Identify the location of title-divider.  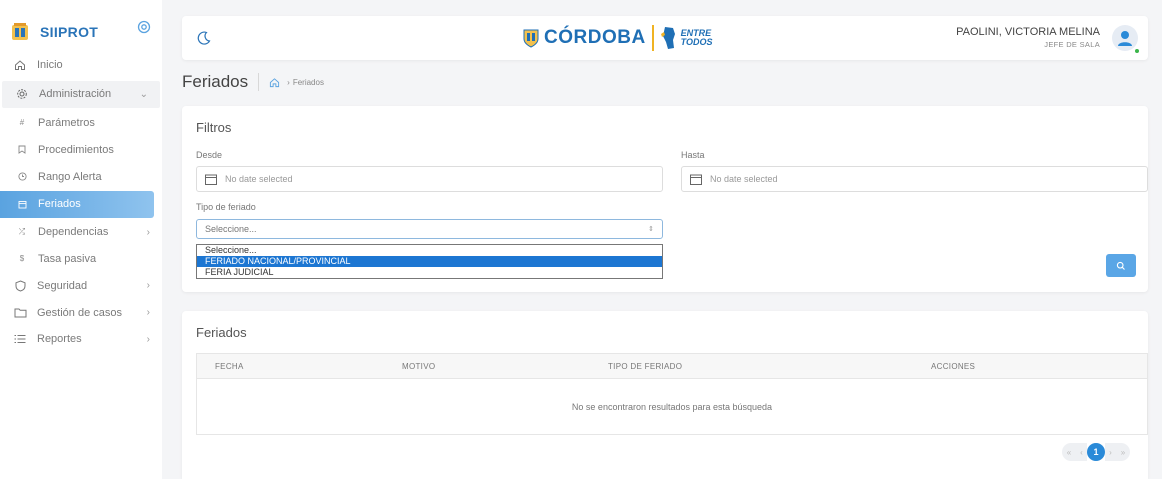
(259, 82).